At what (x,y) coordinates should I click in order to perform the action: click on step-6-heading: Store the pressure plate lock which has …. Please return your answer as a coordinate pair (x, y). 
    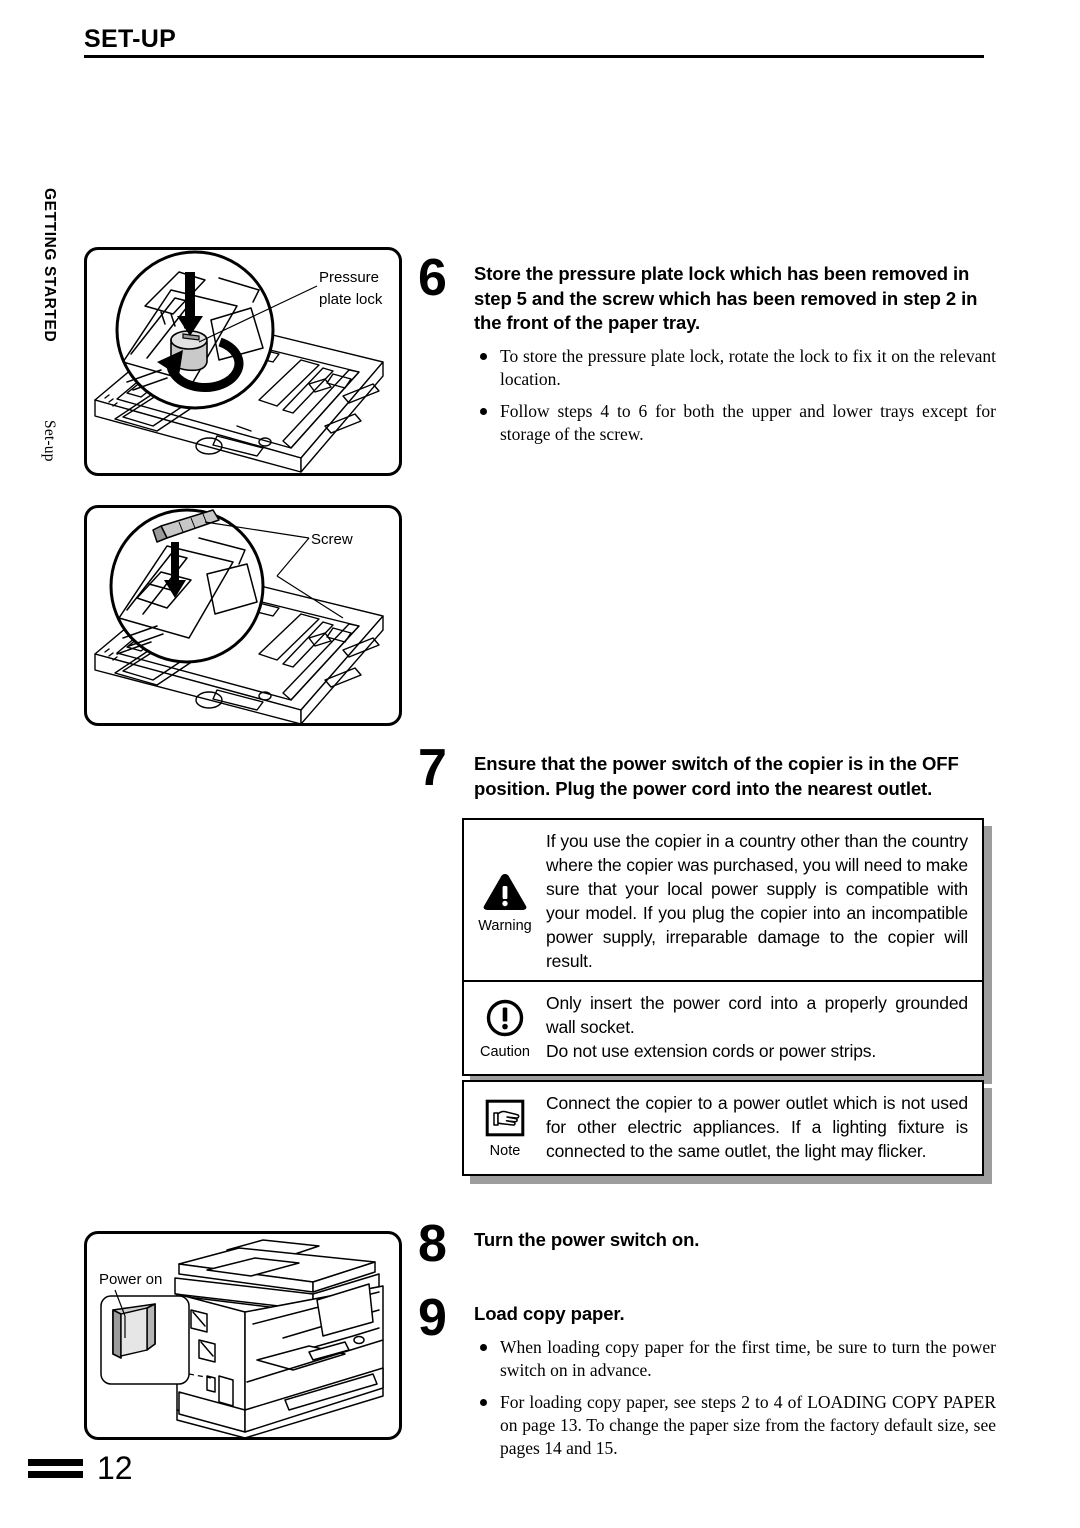
    Looking at the image, I should click on (726, 298).